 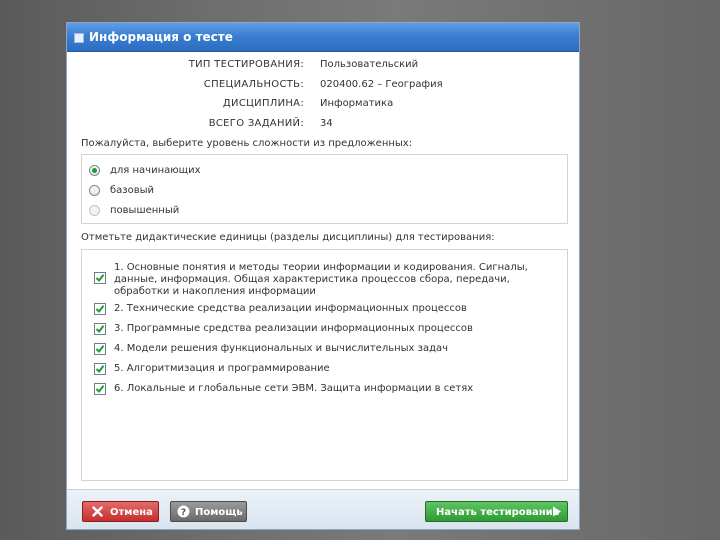 I want to click on help-icon: ?, so click(x=183, y=511).